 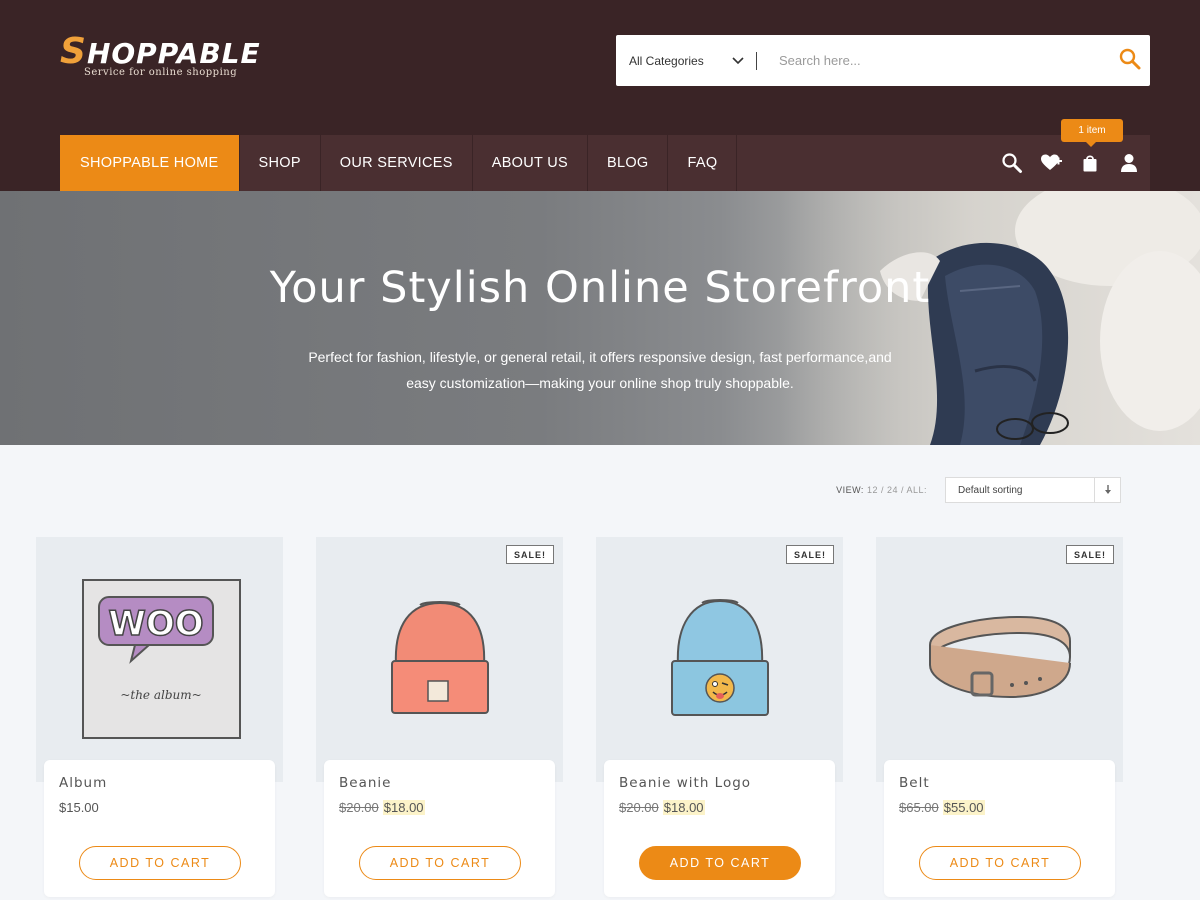 I want to click on category-select-value: All Categories, so click(x=666, y=60).